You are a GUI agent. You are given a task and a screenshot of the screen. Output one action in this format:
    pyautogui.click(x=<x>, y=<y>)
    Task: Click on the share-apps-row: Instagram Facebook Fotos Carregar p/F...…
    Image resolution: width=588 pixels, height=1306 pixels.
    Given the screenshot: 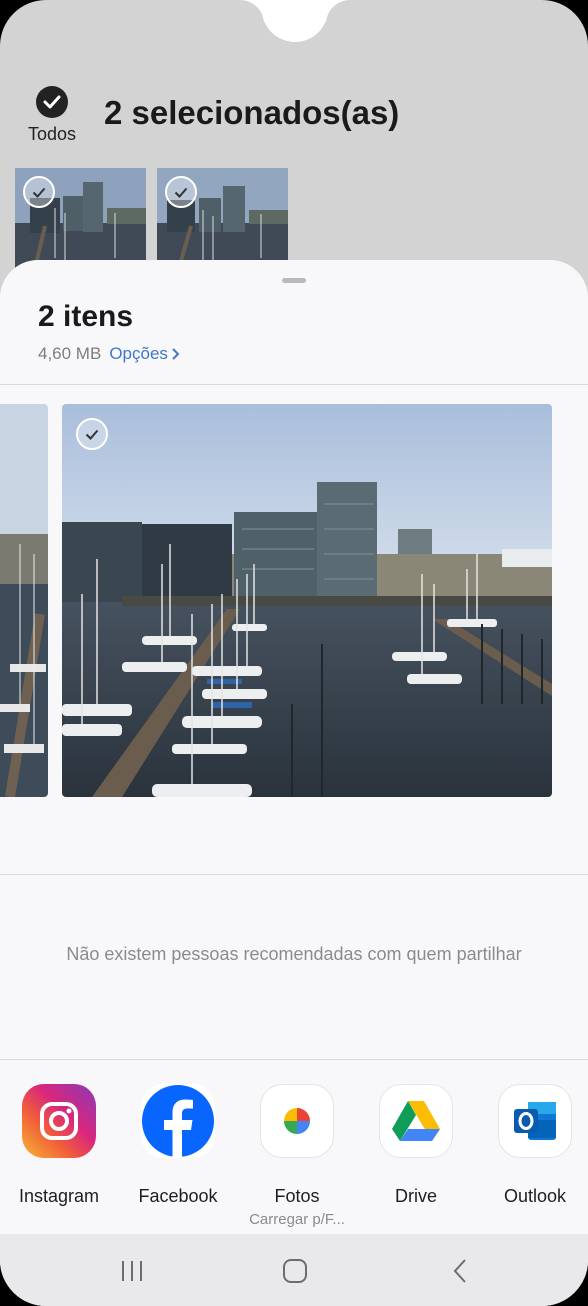 What is the action you would take?
    pyautogui.click(x=294, y=1160)
    